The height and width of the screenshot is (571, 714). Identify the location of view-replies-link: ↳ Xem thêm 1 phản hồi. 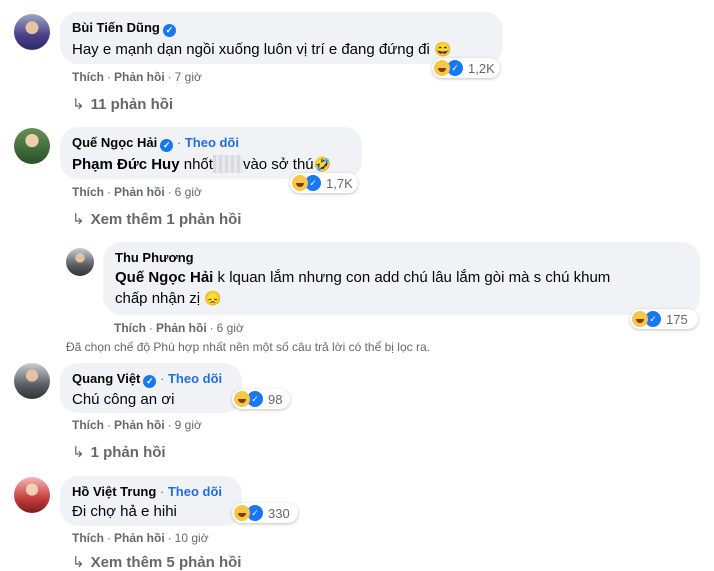
(156, 219).